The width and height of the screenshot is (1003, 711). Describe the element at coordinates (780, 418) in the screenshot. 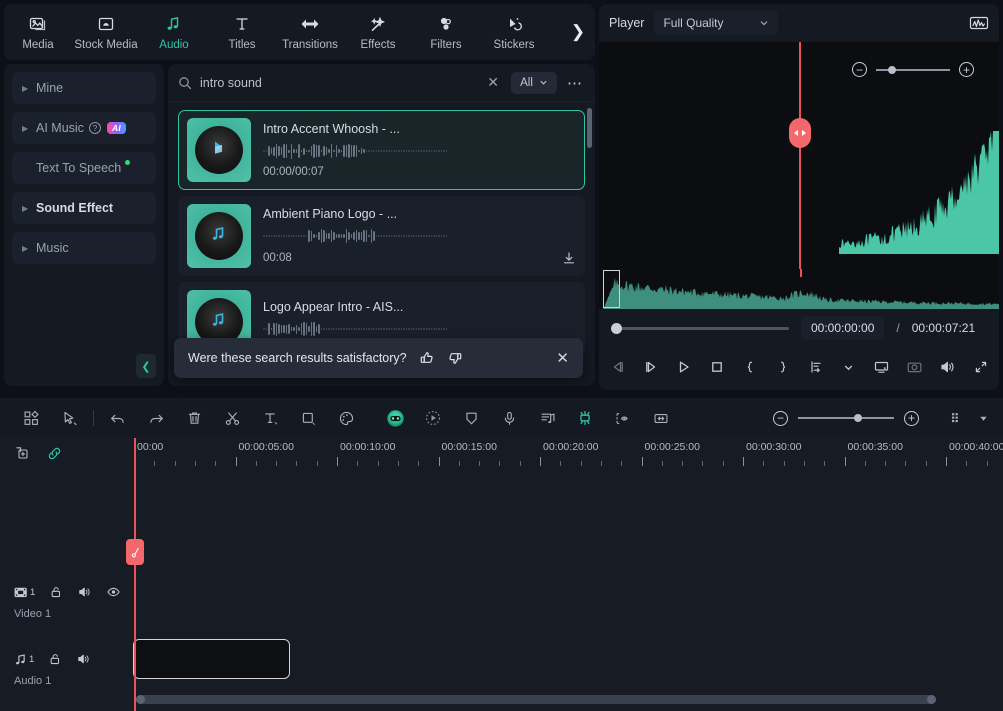

I see `timeline-zoom-out-button: −` at that location.